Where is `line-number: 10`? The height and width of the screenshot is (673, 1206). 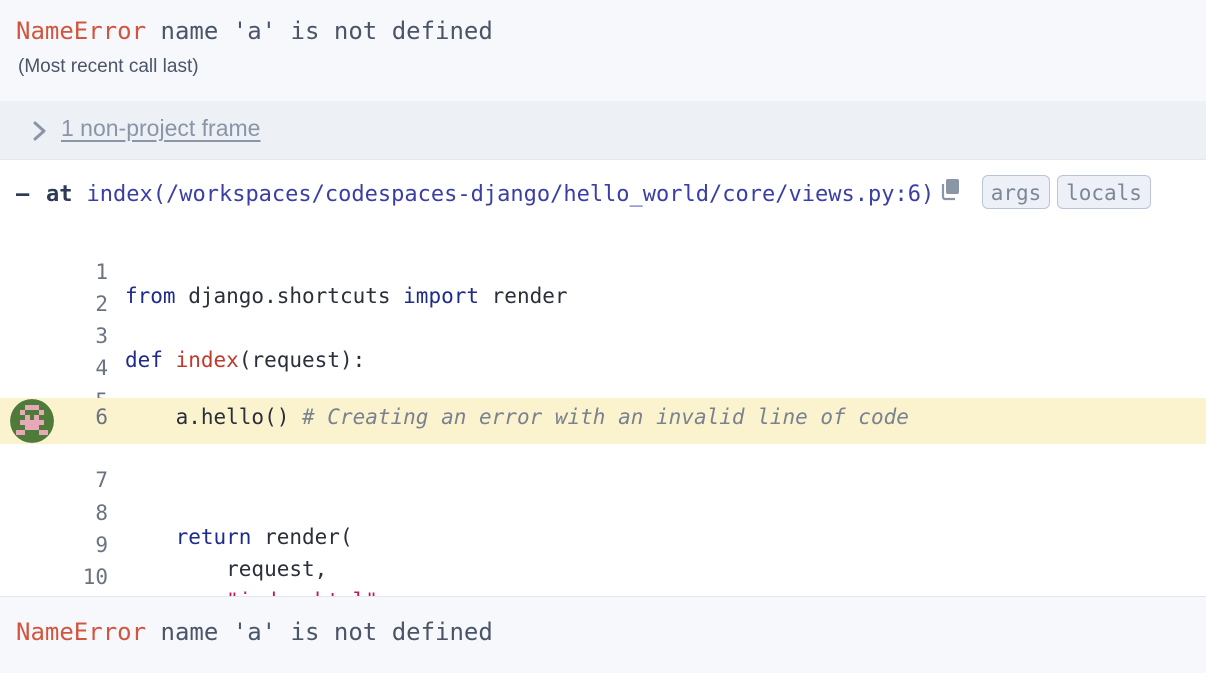
line-number: 10 is located at coordinates (95, 577).